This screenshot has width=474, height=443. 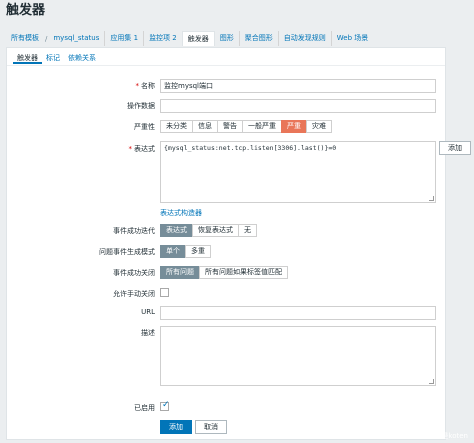 I want to click on ok-event-recovery-expression: 恢复表达式, so click(x=215, y=230).